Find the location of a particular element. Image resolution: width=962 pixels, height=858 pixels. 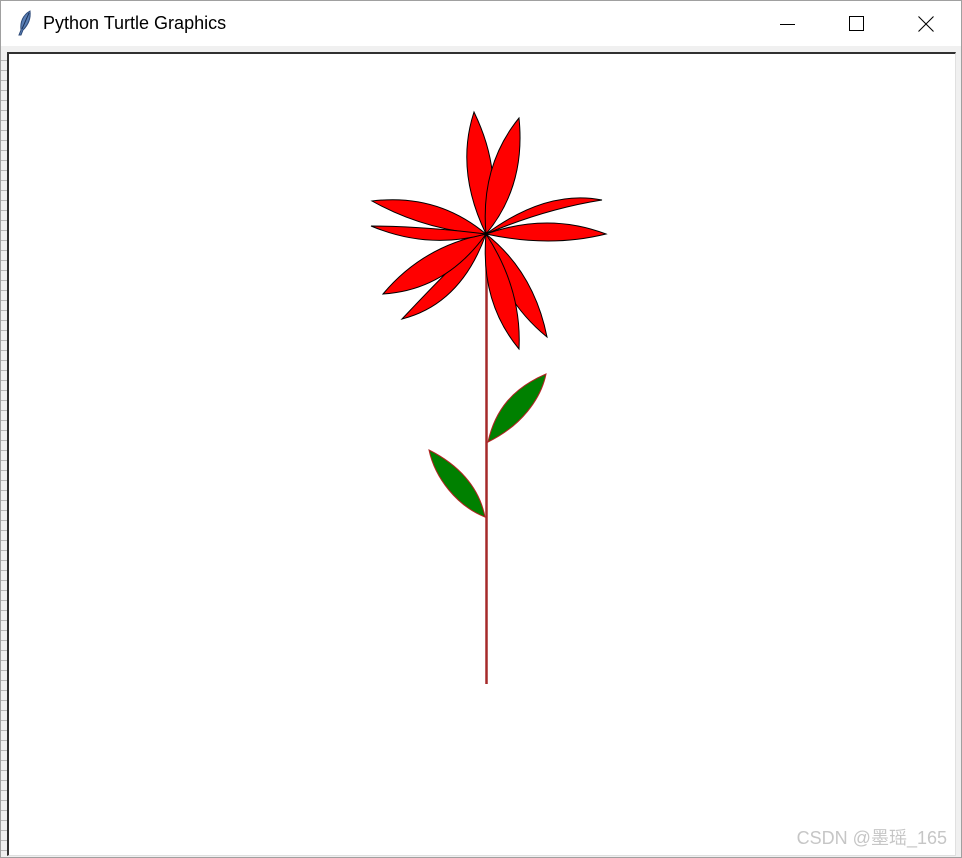

watermark-text: CSDN @墨瑶_165 is located at coordinates (871, 838).